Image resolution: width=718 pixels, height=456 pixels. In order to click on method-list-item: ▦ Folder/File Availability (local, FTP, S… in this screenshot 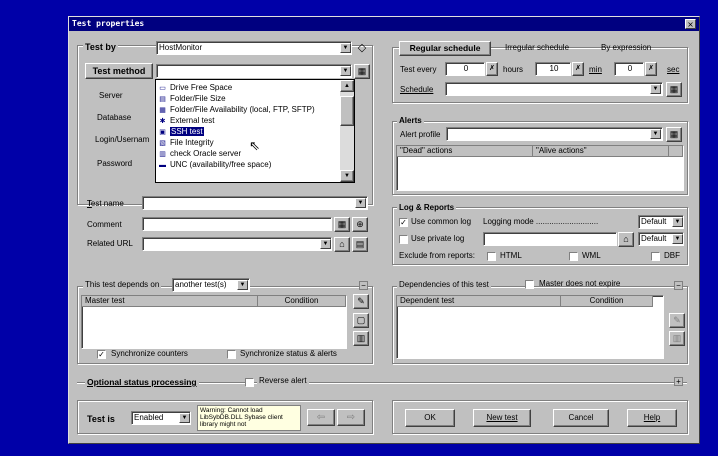, I will do `click(249, 109)`.